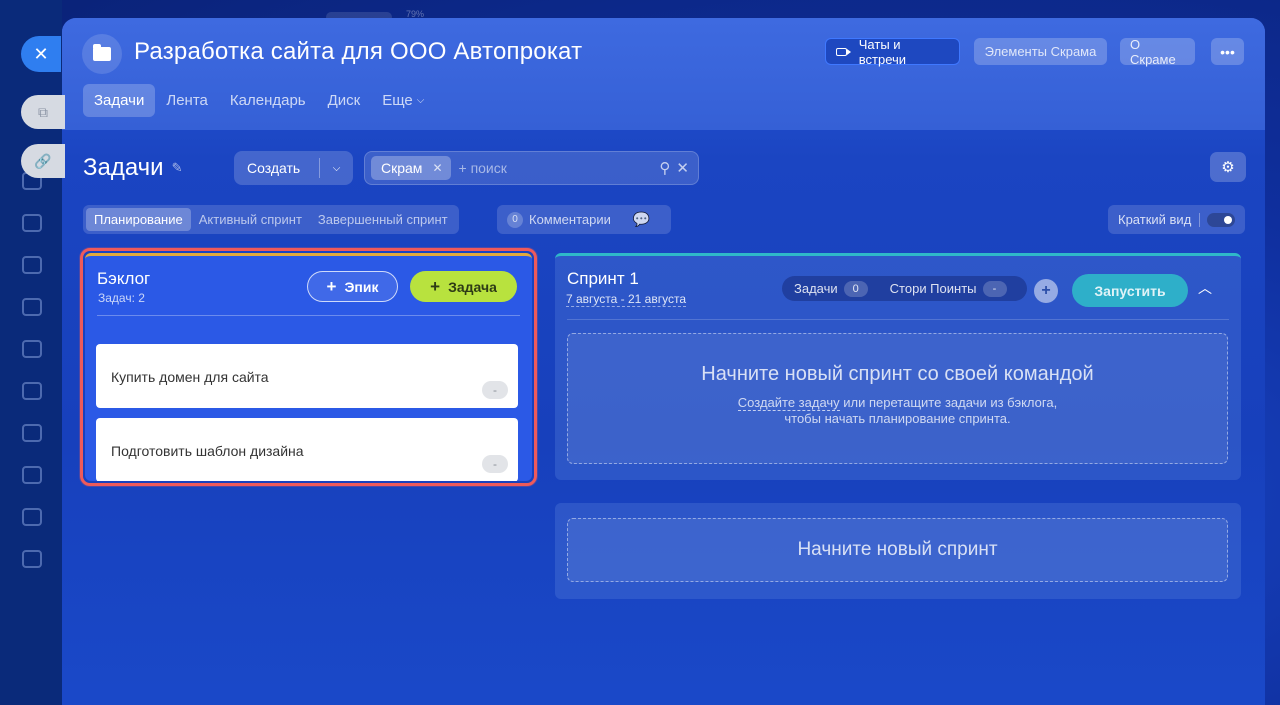  What do you see at coordinates (32, 265) in the screenshot?
I see `calendar-icon` at bounding box center [32, 265].